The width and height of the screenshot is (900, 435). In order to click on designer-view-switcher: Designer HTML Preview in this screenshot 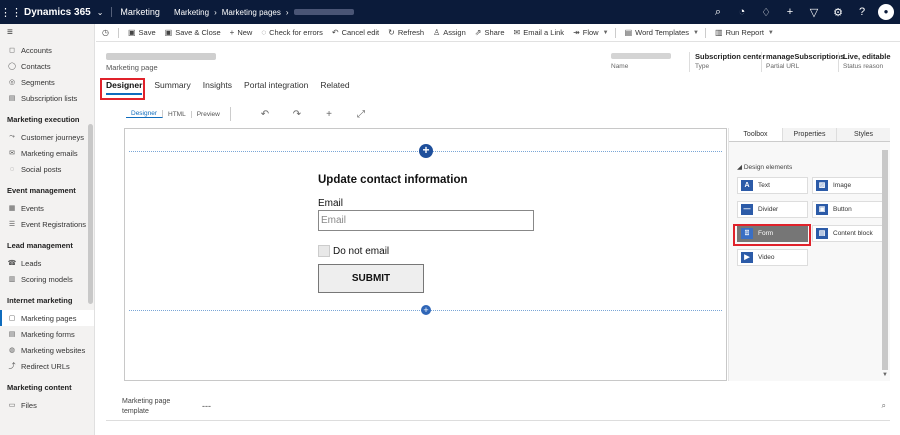, I will do `click(175, 114)`.